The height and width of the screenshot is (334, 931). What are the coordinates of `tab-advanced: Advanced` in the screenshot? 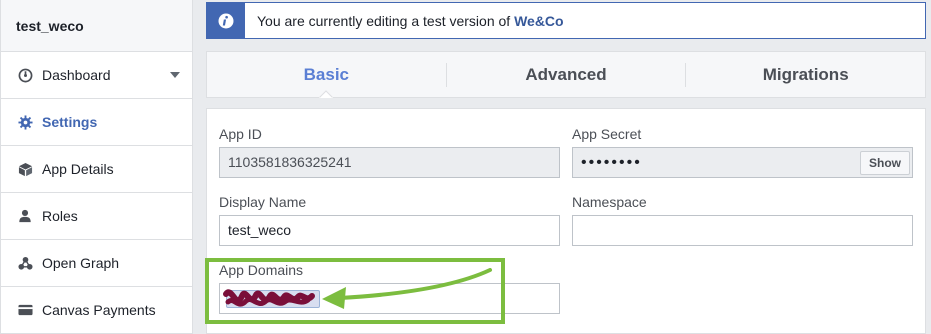 It's located at (566, 74).